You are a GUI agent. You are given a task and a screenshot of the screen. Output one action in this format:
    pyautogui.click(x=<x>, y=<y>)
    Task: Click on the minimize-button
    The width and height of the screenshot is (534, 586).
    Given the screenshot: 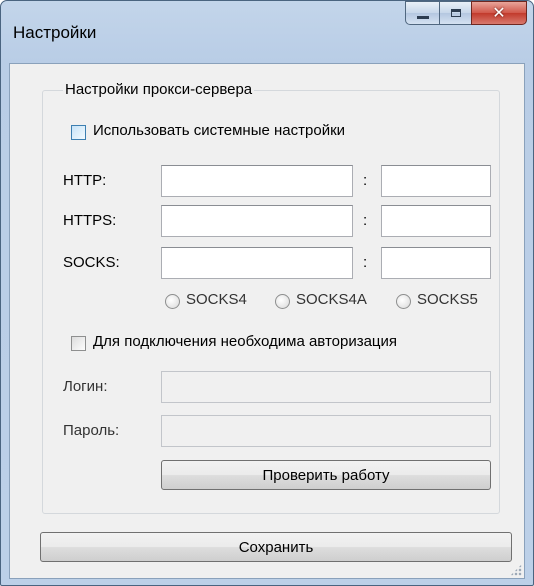 What is the action you would take?
    pyautogui.click(x=422, y=13)
    